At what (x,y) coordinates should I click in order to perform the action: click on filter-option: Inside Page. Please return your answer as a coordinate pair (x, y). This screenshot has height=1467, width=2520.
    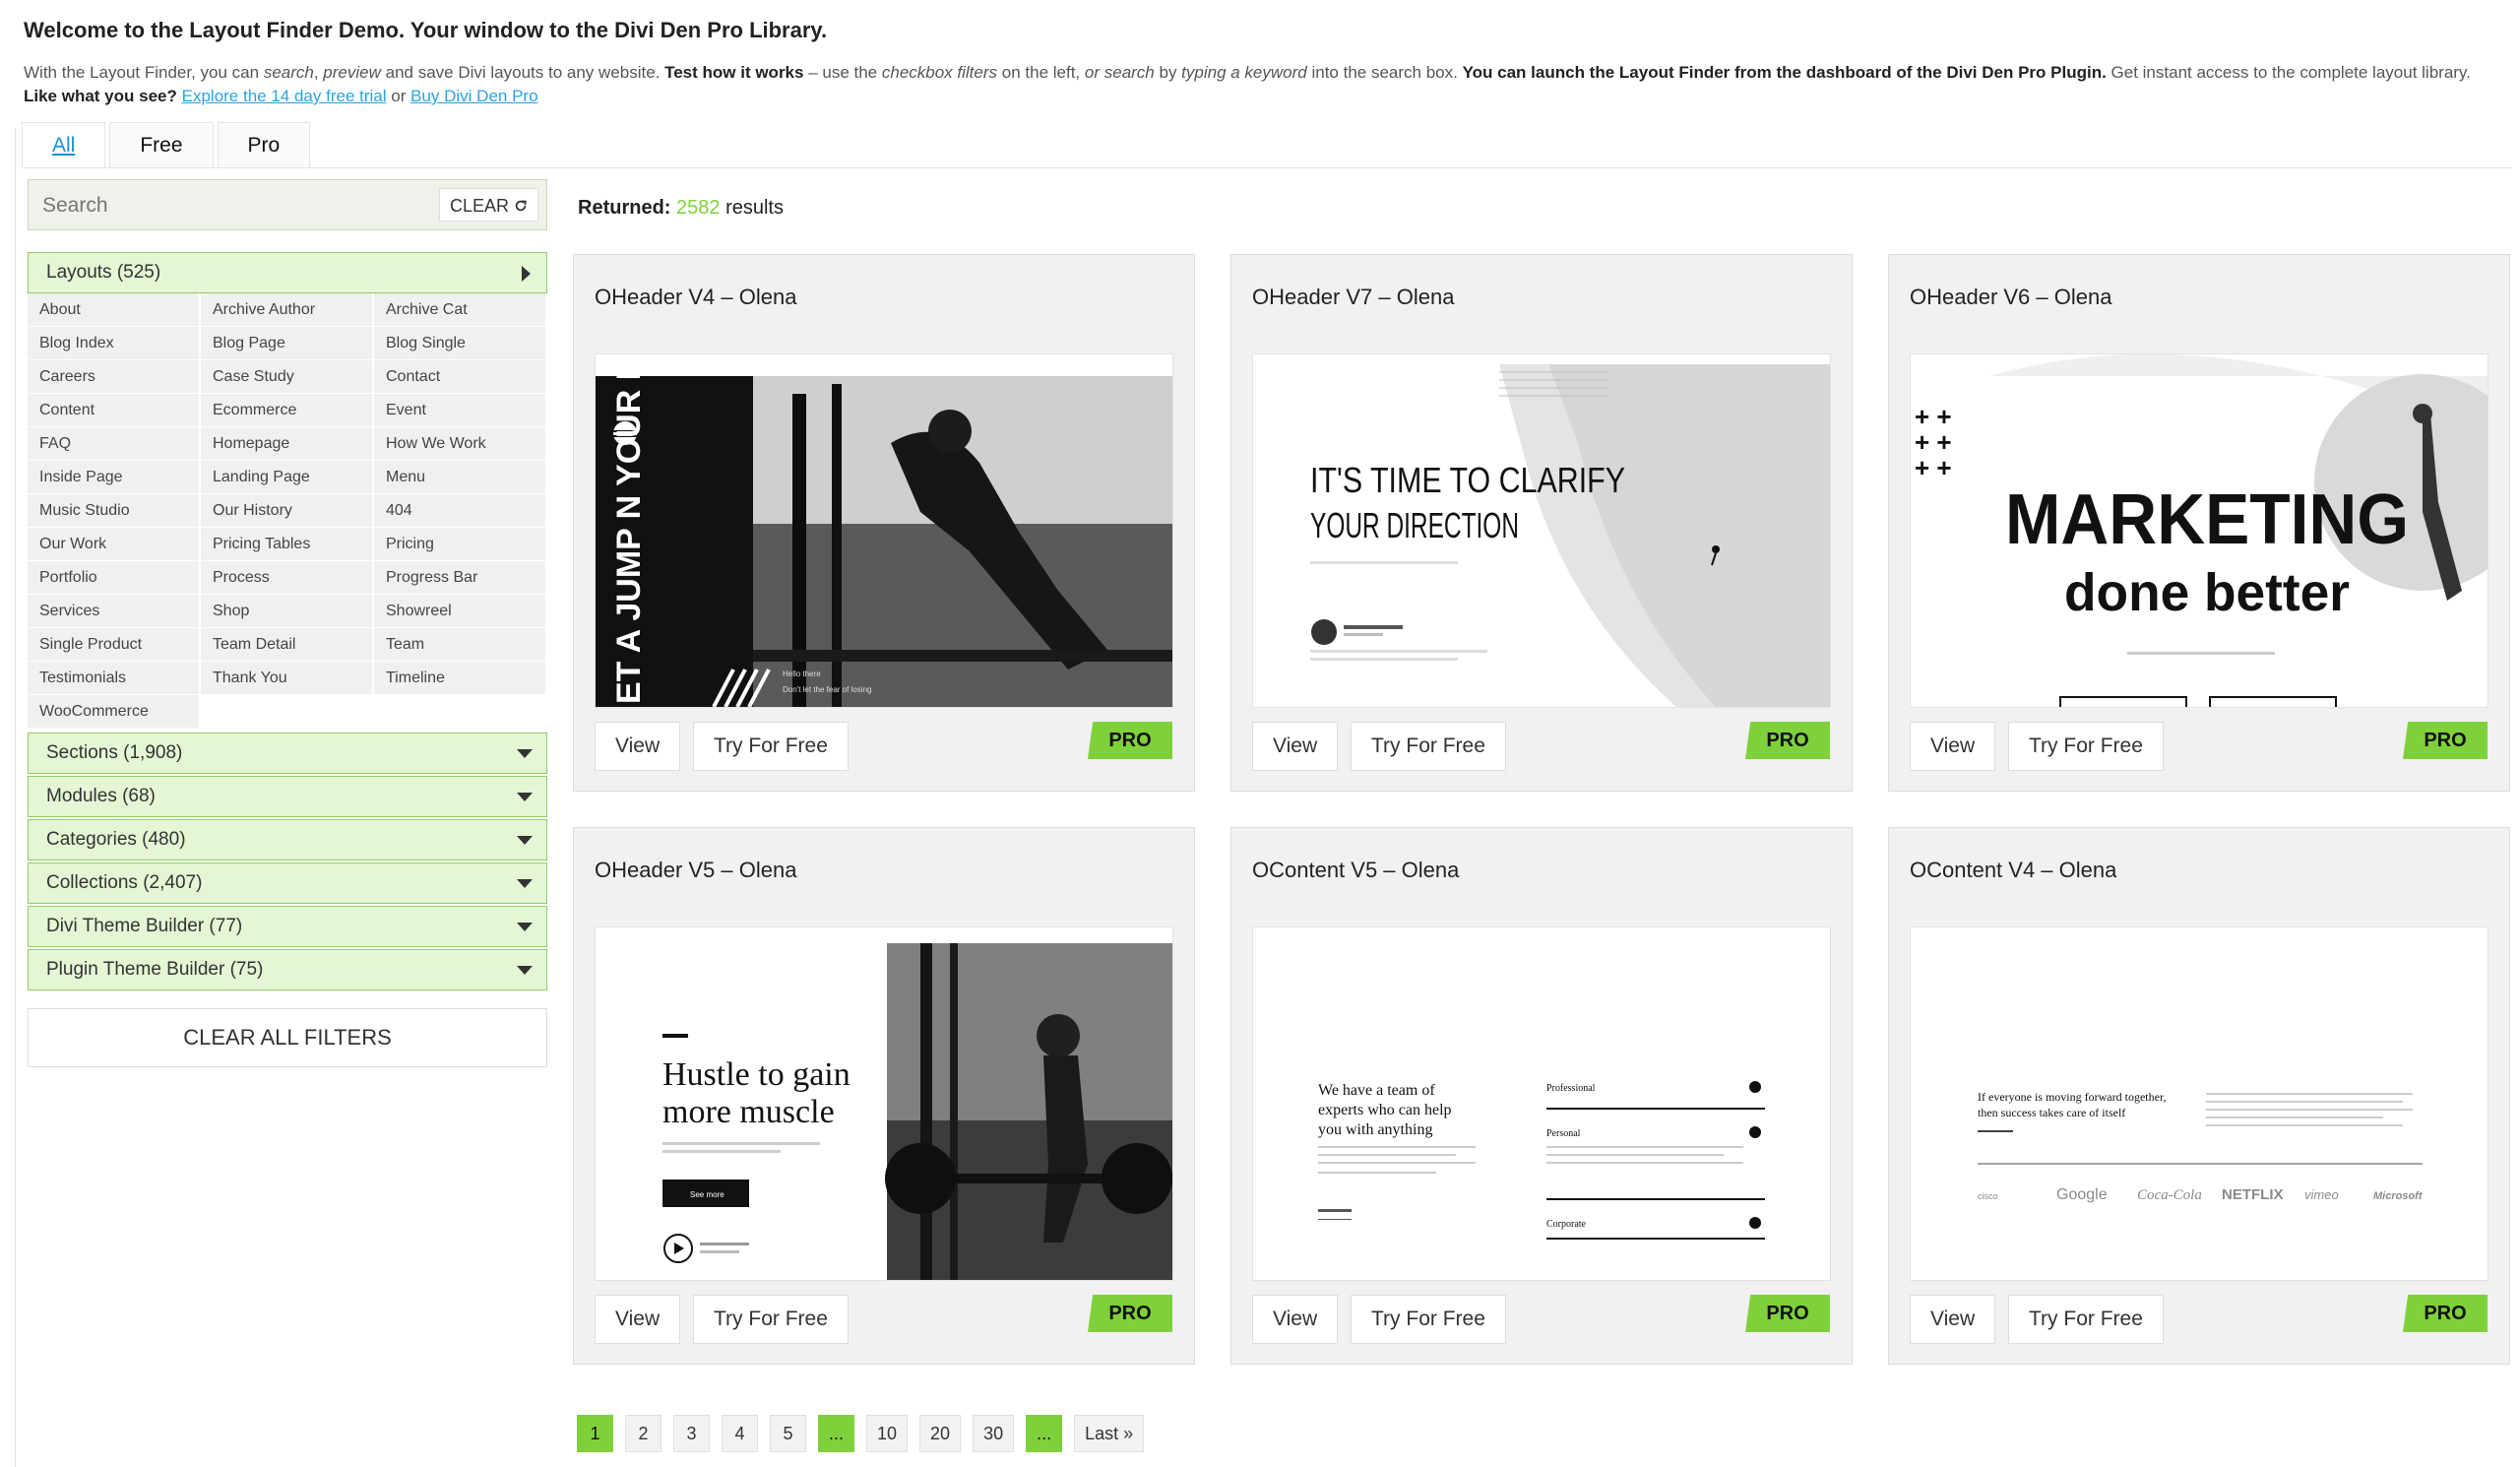
    Looking at the image, I should click on (114, 477).